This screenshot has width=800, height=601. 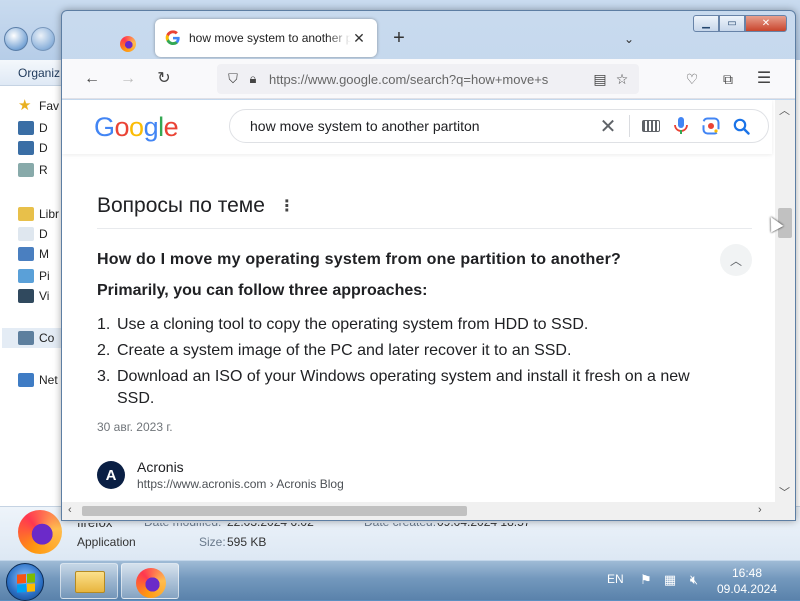 I want to click on microphone-icon, so click(x=681, y=126).